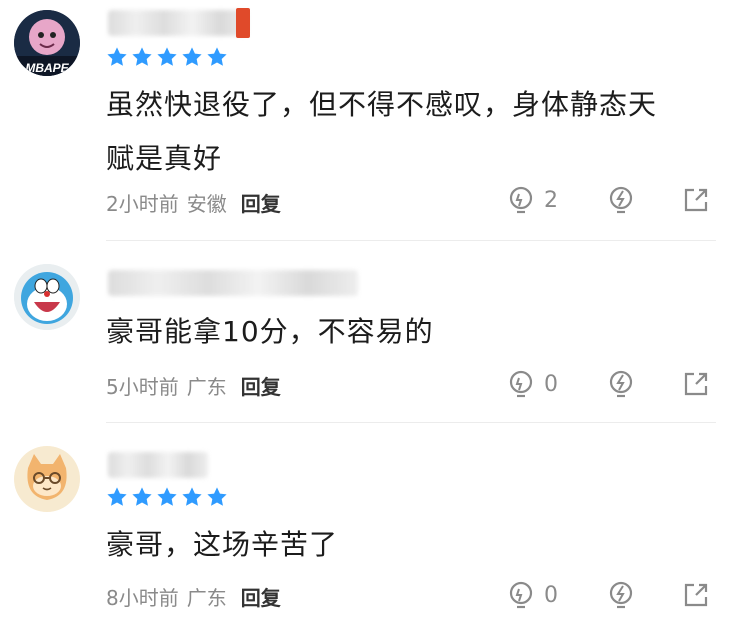 This screenshot has width=742, height=624. Describe the element at coordinates (411, 132) in the screenshot. I see `comment-text: 虽然快退役了，但不得不感叹，身体静态天 赋是真好` at that location.